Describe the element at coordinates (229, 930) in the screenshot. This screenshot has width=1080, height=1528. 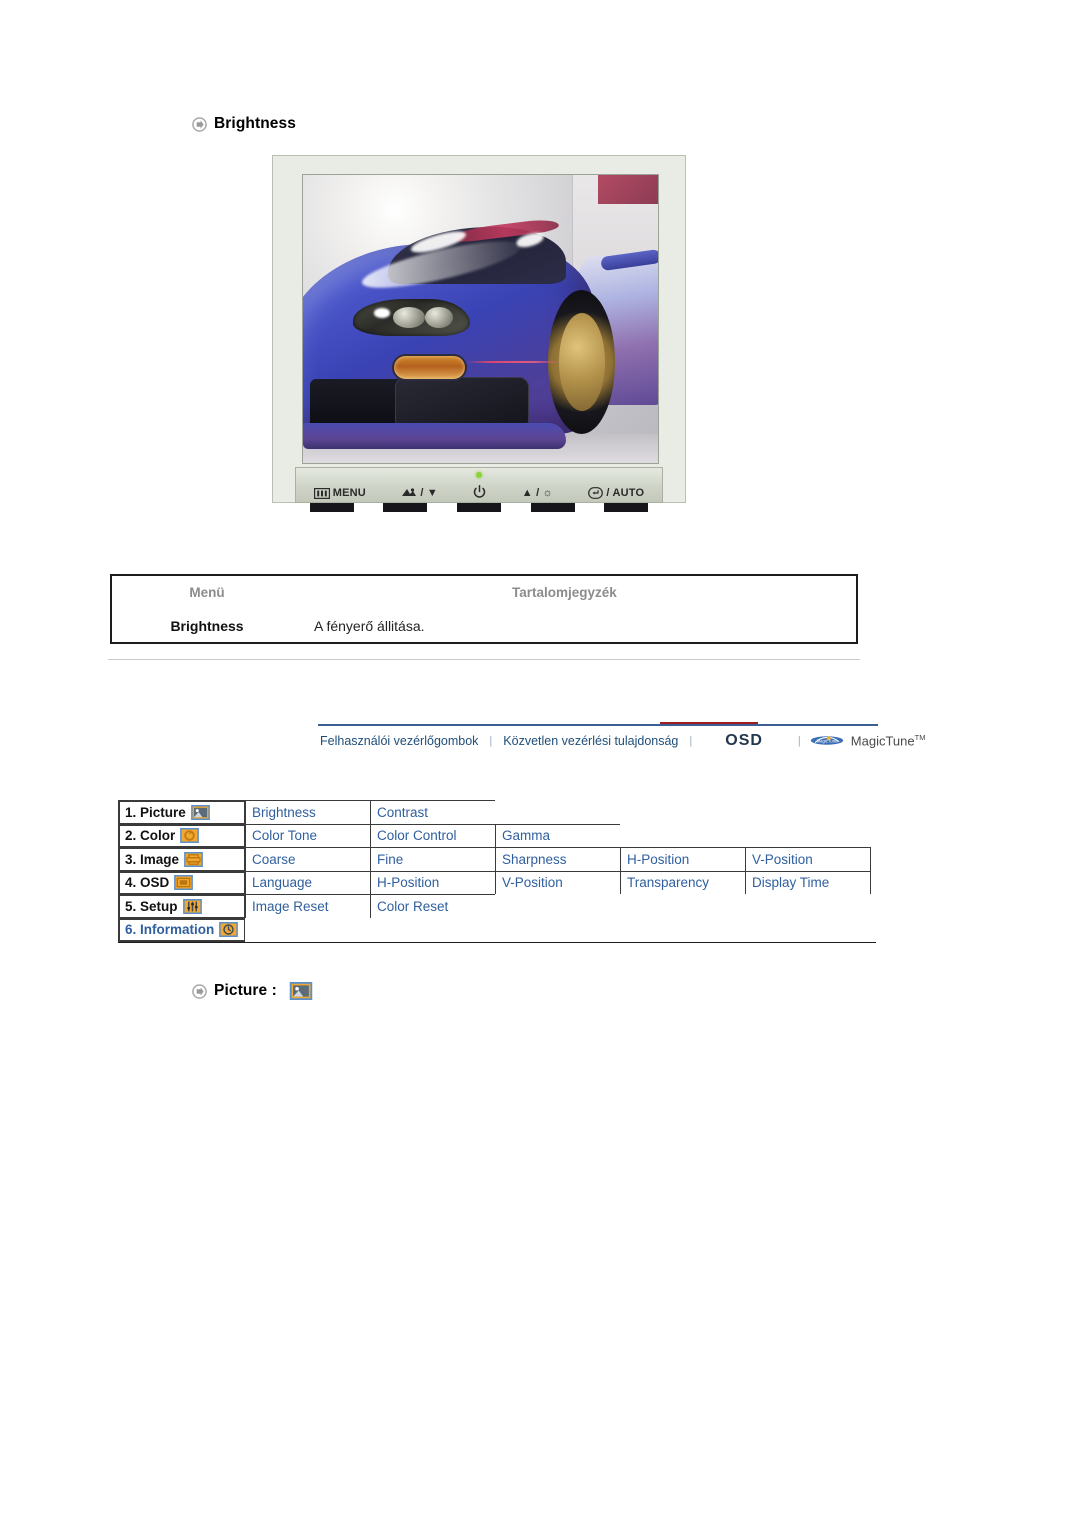
I see `information-icon` at that location.